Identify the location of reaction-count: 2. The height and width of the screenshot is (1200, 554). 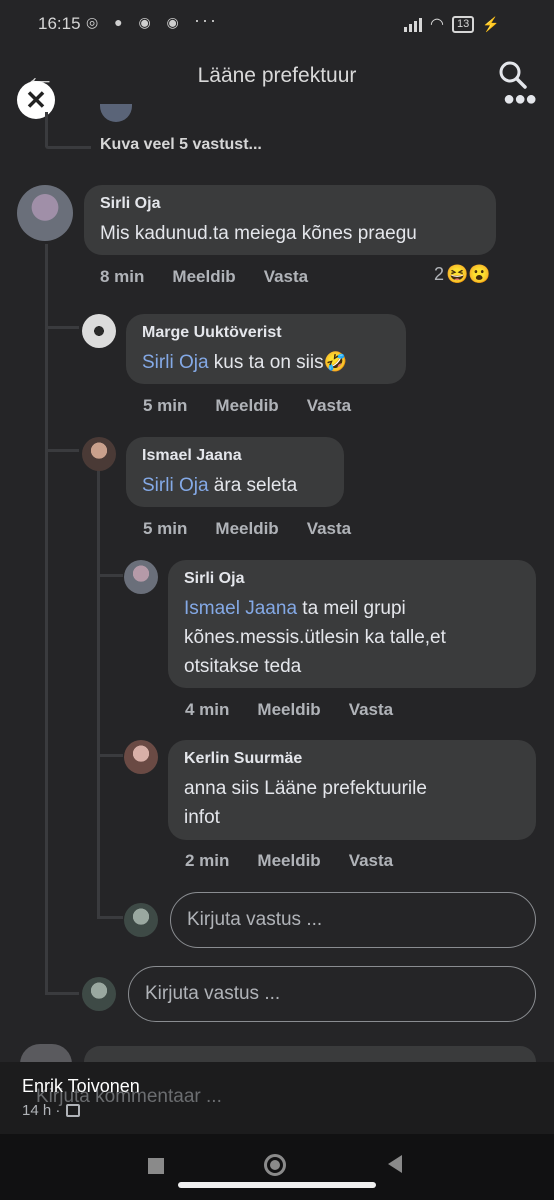
(439, 274).